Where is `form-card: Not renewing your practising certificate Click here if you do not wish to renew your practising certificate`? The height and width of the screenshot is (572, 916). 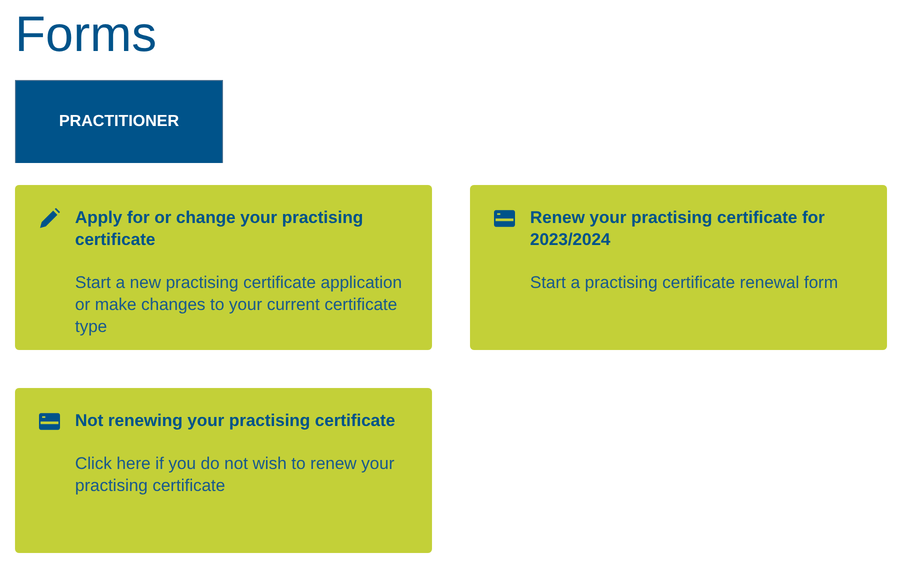
form-card: Not renewing your practising certificate Click here if you do not wish to renew your practising certificate is located at coordinates (223, 470).